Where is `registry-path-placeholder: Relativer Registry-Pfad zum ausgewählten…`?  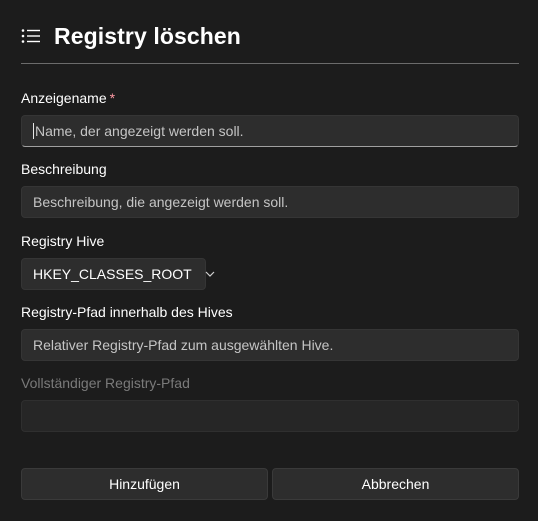 registry-path-placeholder: Relativer Registry-Pfad zum ausgewählten… is located at coordinates (183, 345).